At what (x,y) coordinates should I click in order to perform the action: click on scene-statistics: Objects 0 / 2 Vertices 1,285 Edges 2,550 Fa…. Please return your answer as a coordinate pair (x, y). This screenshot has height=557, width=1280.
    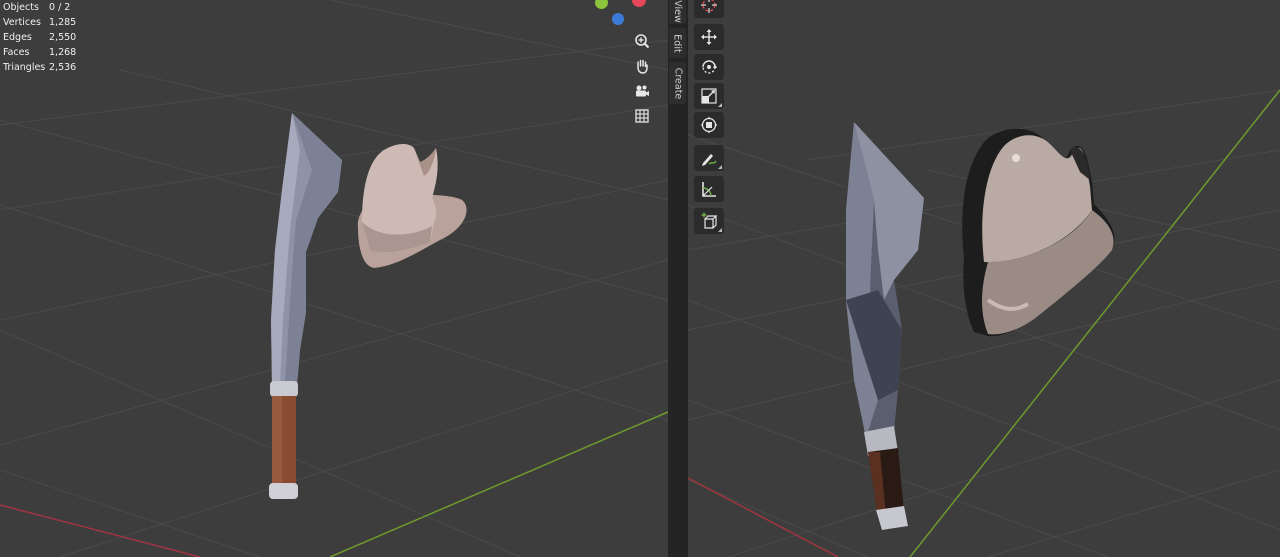
    Looking at the image, I should click on (39, 37).